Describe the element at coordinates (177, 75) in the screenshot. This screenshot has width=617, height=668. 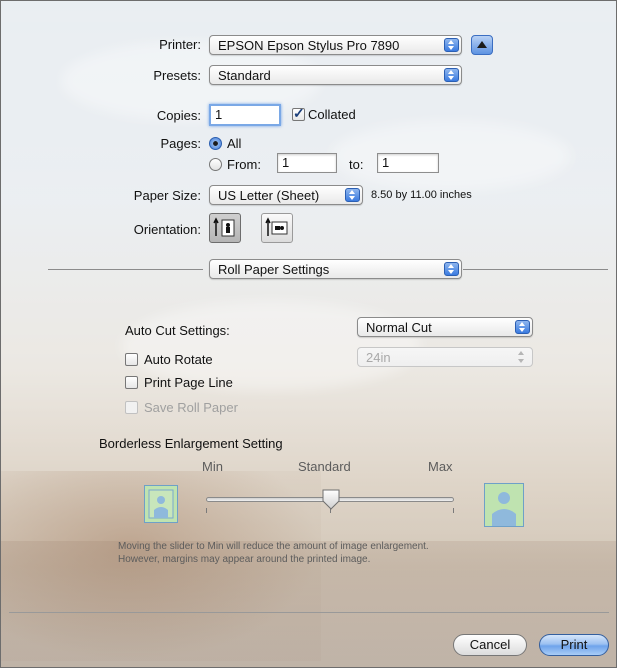
I see `presets-label: Presets:` at that location.